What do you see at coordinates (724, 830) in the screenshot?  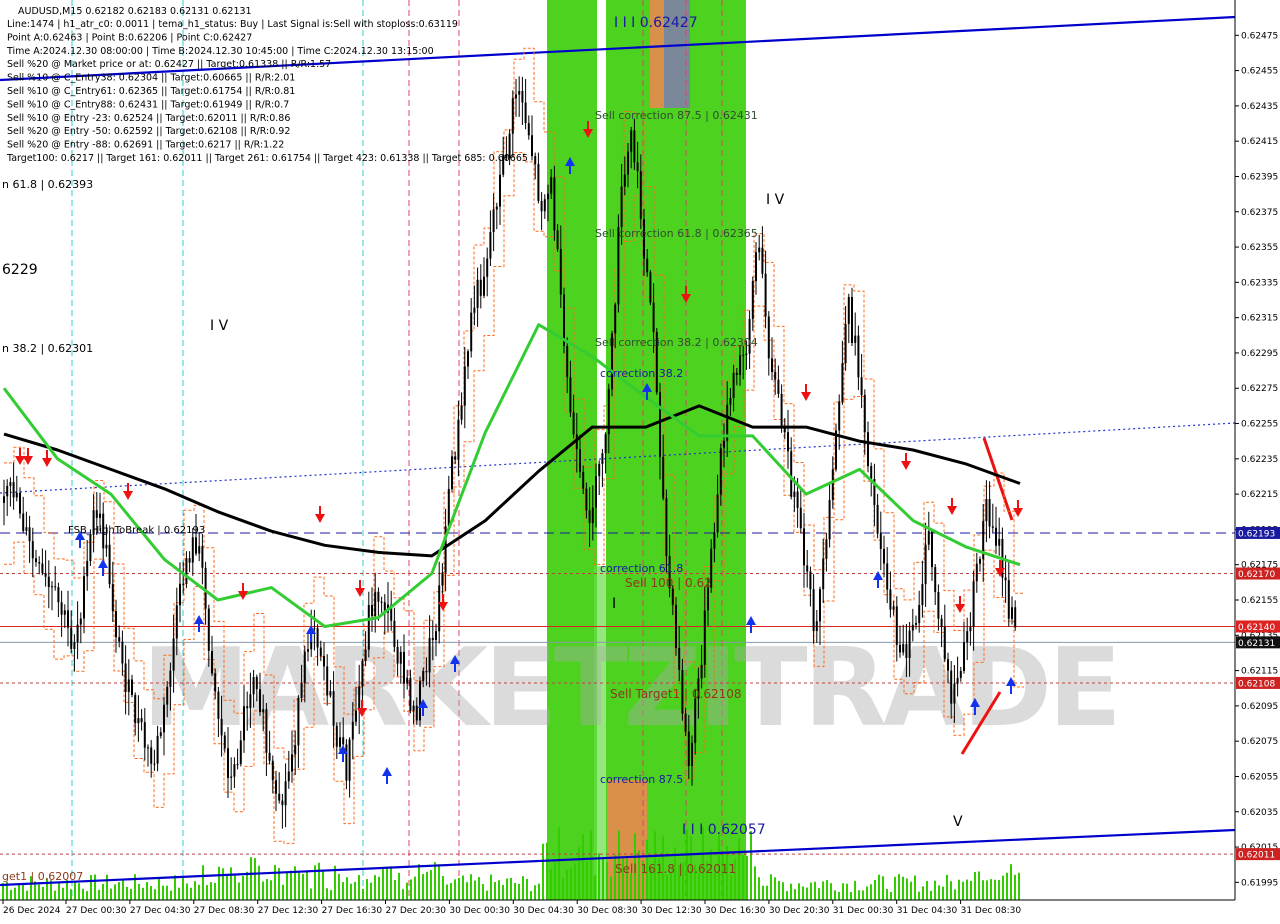 I see `chart-label: I I I 0.62057` at bounding box center [724, 830].